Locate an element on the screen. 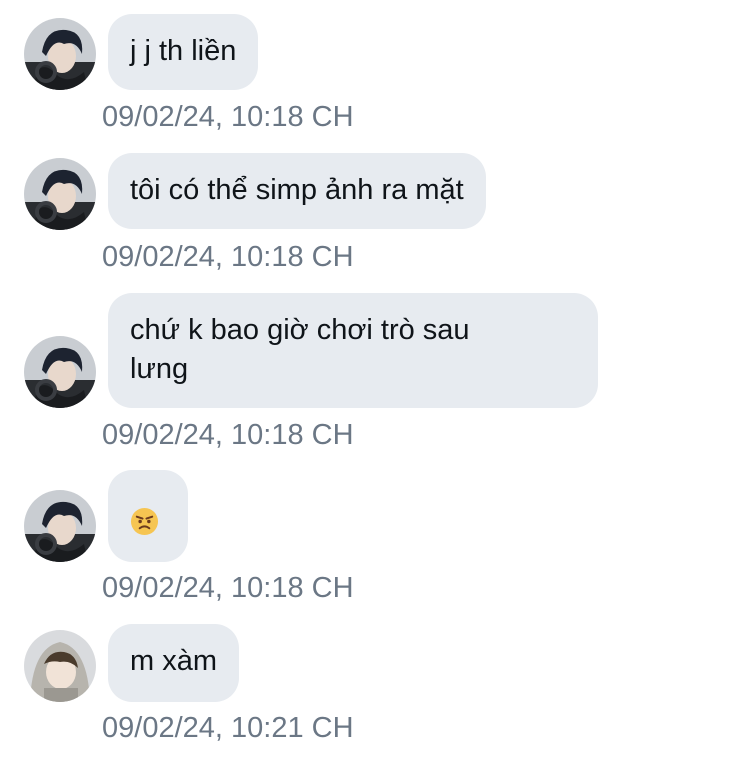 This screenshot has height=760, width=750. message-bubble: j j th liền is located at coordinates (183, 52).